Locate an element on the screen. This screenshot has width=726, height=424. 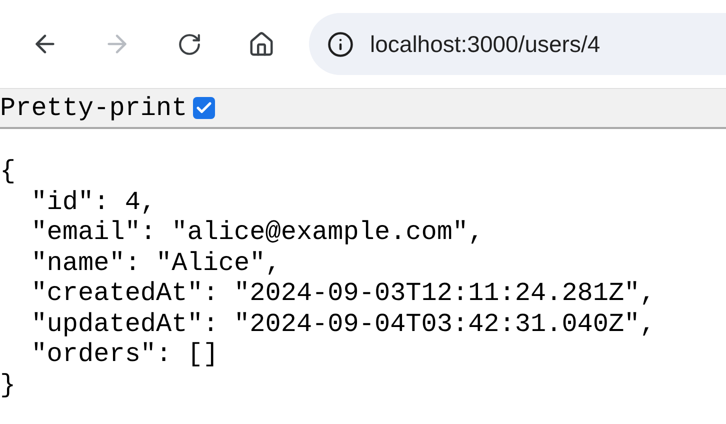
url-text: localhost:3000/users/4 is located at coordinates (485, 44).